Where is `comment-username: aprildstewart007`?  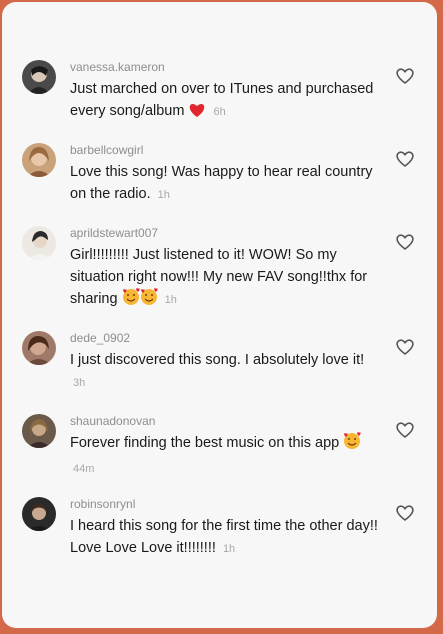
comment-username: aprildstewart007 is located at coordinates (114, 233).